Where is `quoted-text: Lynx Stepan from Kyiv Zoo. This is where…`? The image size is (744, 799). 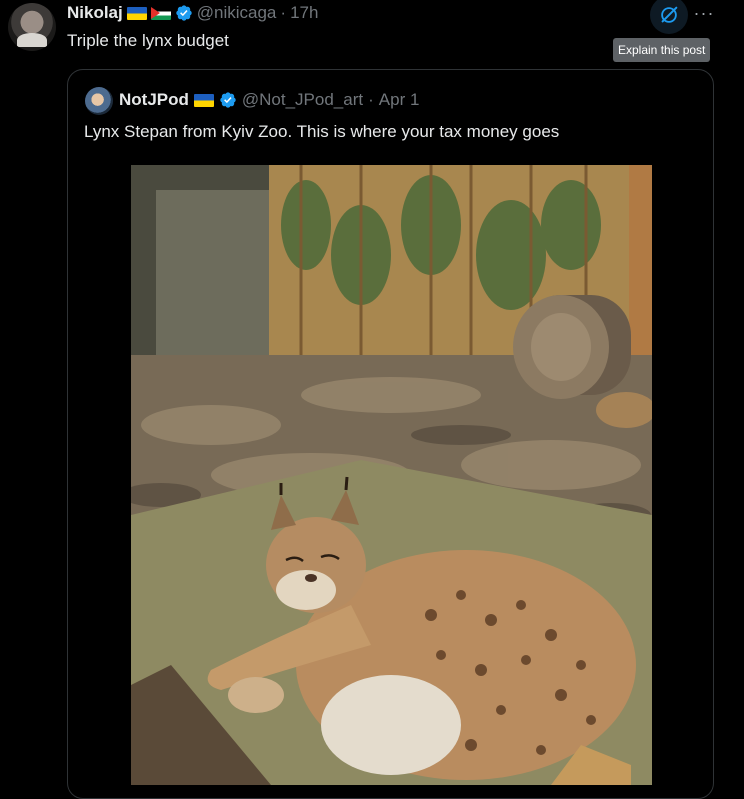 quoted-text: Lynx Stepan from Kyiv Zoo. This is where… is located at coordinates (322, 131).